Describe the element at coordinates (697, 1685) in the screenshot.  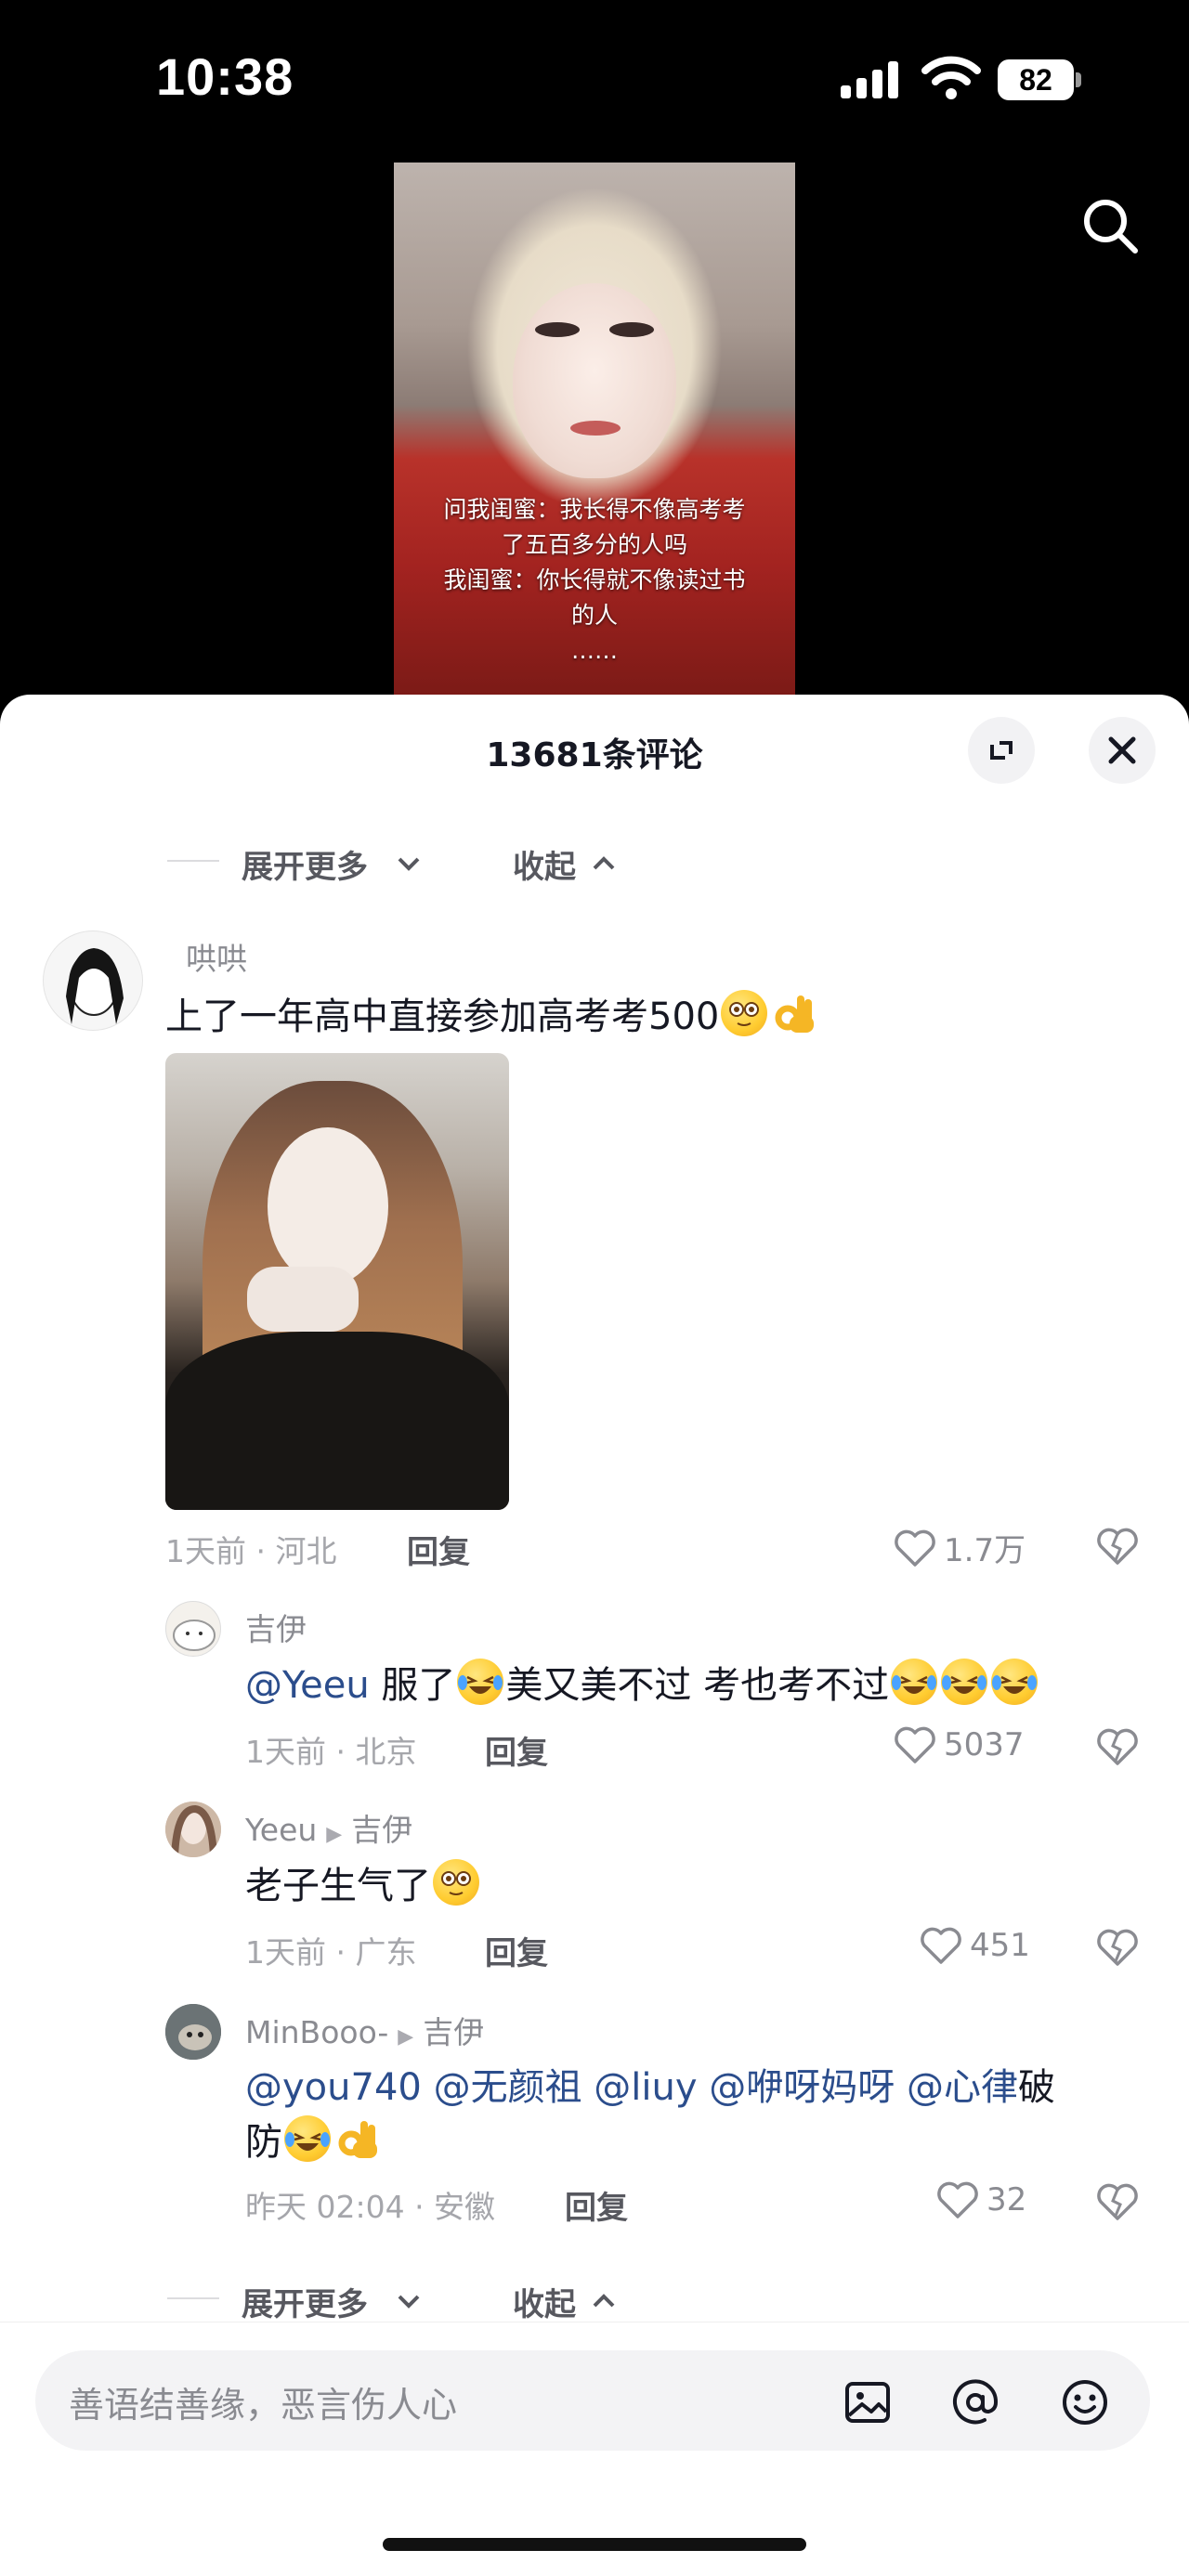
I see `reply-body: 美又美不过 考也考不过` at that location.